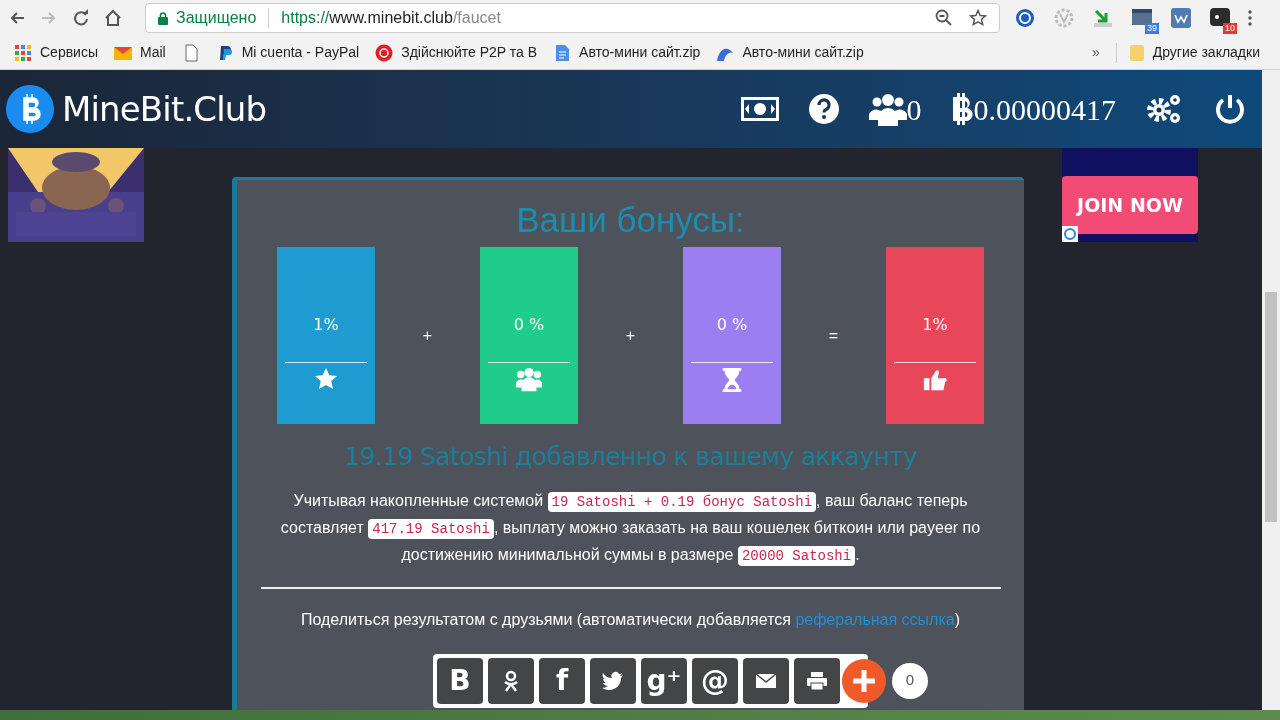  I want to click on bonus-title: Ваши бонусы:, so click(630, 220).